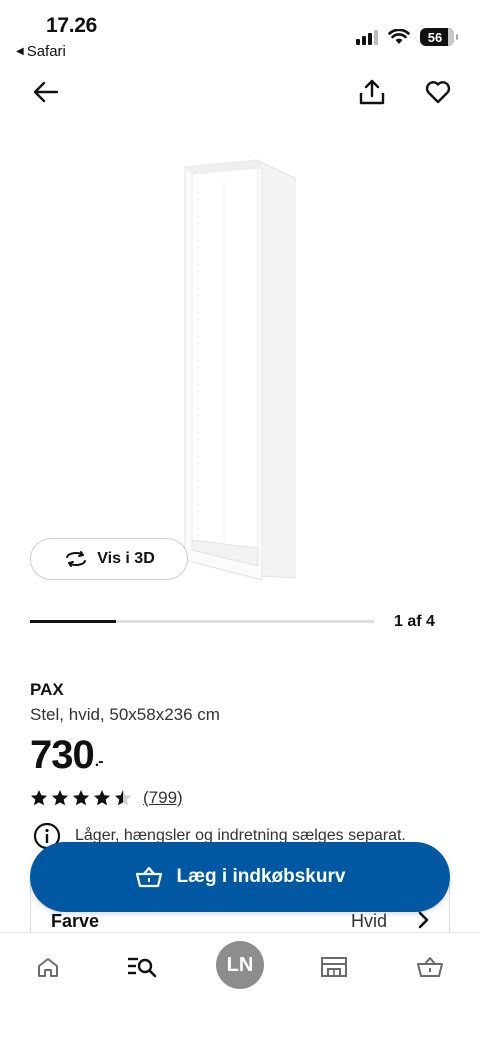 The image size is (480, 1039). I want to click on gallery-position: 1 af 4, so click(414, 621).